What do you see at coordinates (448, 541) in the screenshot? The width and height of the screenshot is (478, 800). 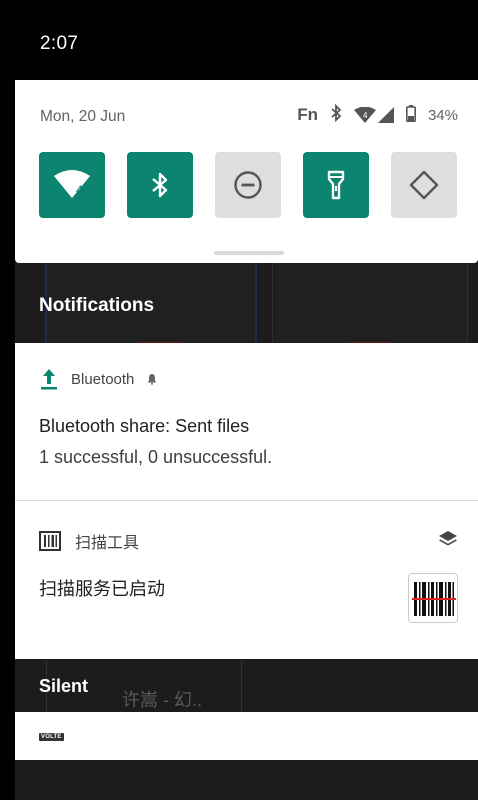 I see `expand-layers-icon` at bounding box center [448, 541].